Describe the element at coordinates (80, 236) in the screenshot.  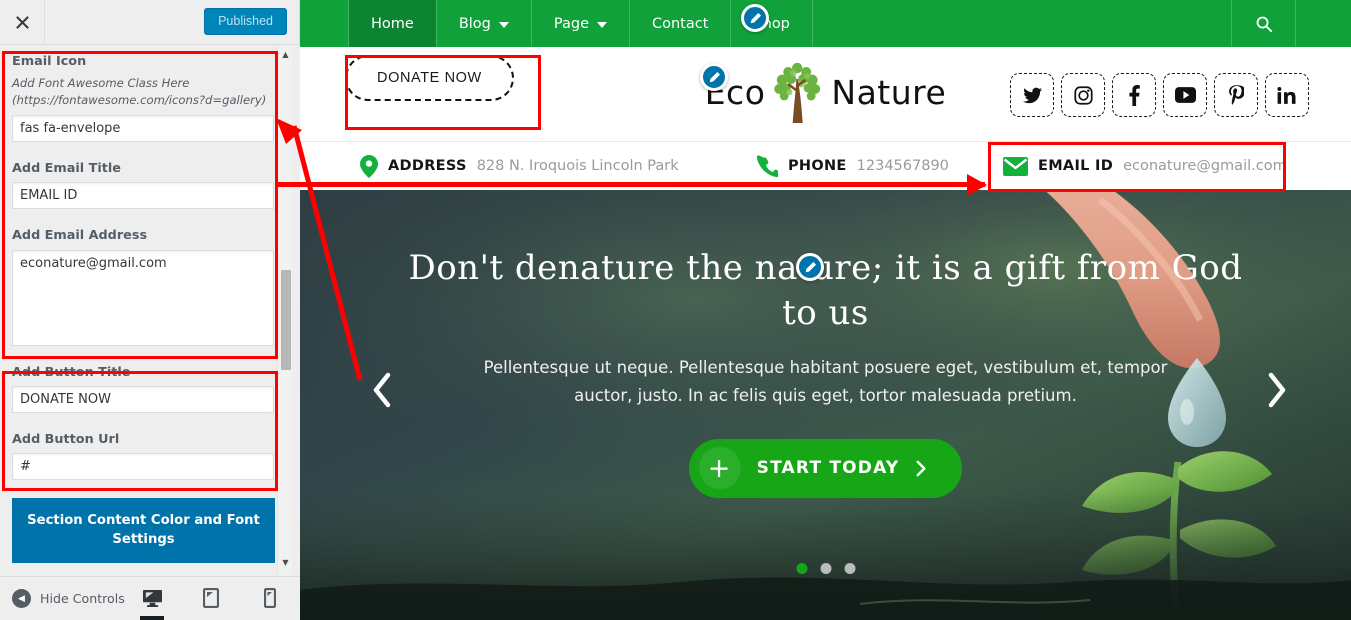
I see `email-address-label: Add Email Address` at that location.